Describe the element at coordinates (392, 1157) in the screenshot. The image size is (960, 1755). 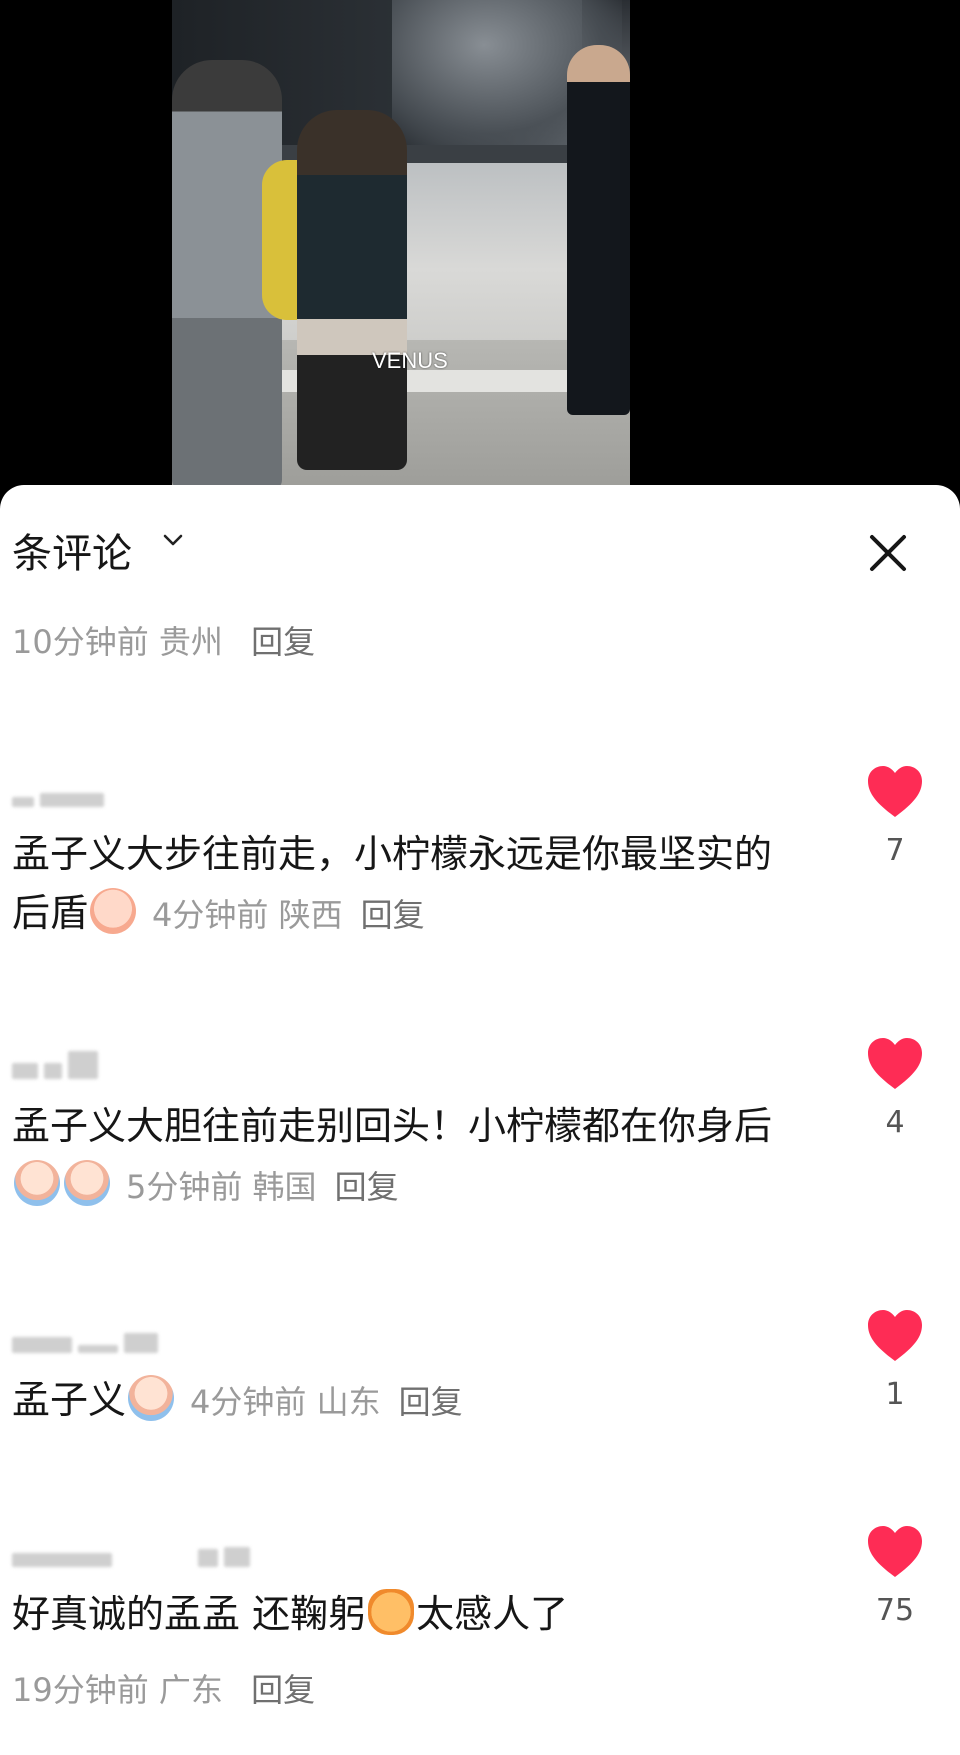
I see `comment-text: 孟子义大胆往前走别回头！小柠檬都在你身后 5分钟前 韩国 回复` at that location.